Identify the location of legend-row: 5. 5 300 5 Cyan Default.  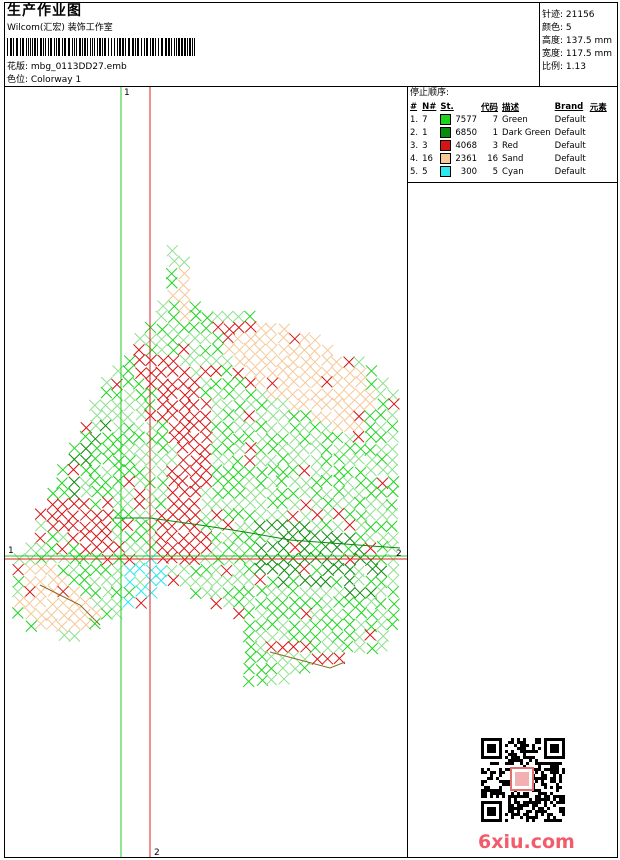
(508, 171).